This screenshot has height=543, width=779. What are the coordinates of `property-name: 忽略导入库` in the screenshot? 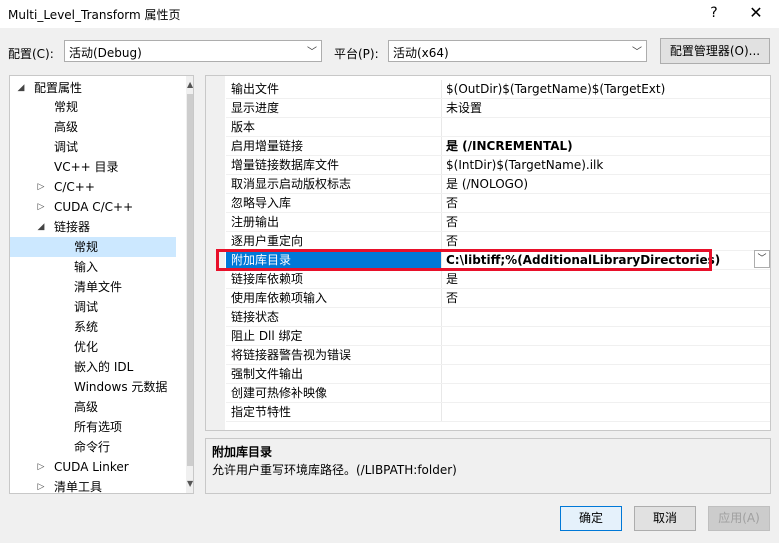 It's located at (261, 203).